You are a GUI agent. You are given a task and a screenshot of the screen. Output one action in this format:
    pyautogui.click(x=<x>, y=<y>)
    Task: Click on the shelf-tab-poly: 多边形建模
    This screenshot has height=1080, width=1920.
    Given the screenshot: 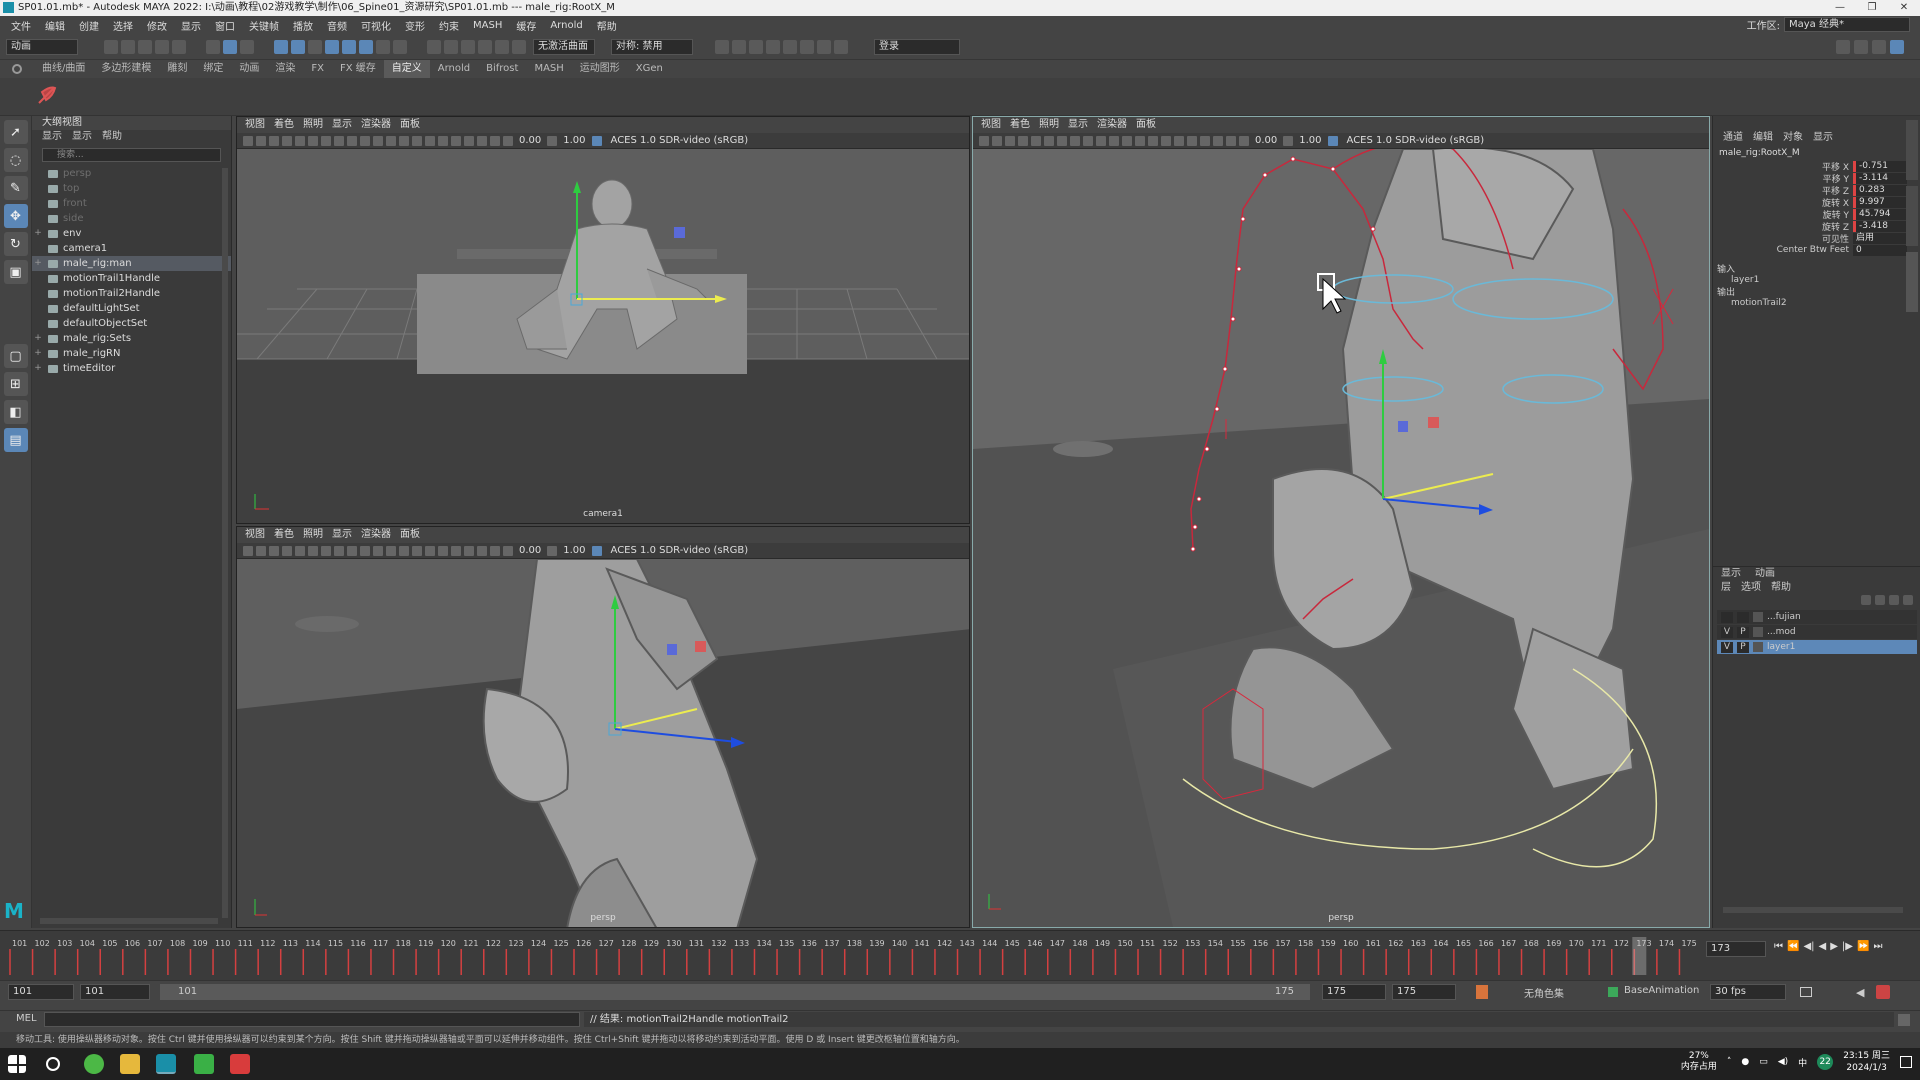 What is the action you would take?
    pyautogui.click(x=126, y=69)
    